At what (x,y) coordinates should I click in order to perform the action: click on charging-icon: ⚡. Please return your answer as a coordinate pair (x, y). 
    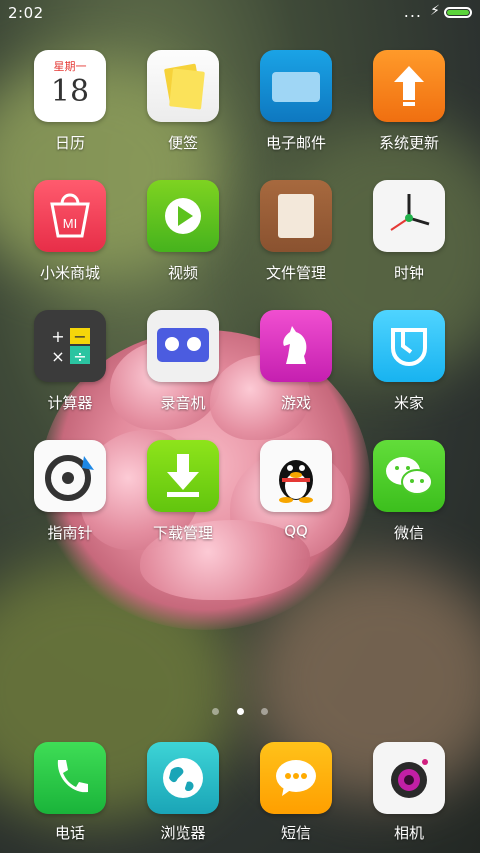
    Looking at the image, I should click on (435, 11).